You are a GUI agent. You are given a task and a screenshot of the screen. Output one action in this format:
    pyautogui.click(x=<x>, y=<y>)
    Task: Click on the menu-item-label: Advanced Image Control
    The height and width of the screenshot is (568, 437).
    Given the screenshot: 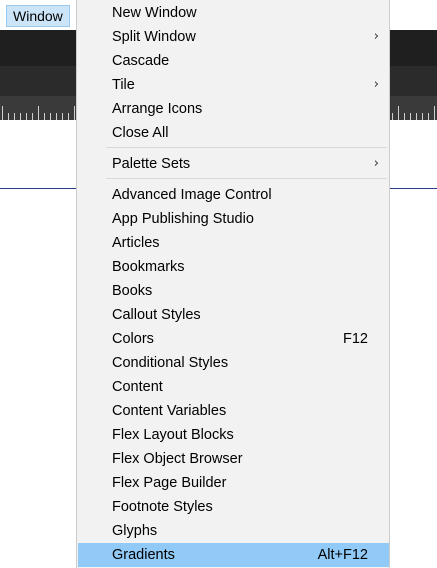 What is the action you would take?
    pyautogui.click(x=192, y=195)
    